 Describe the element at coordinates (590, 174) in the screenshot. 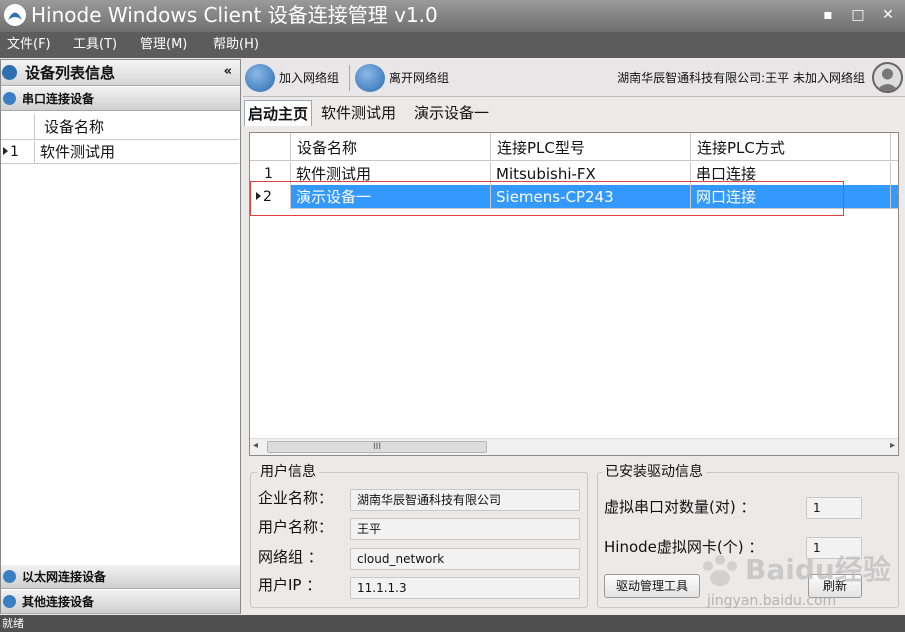

I see `cell-plc-model: Mitsubishi-FX` at that location.